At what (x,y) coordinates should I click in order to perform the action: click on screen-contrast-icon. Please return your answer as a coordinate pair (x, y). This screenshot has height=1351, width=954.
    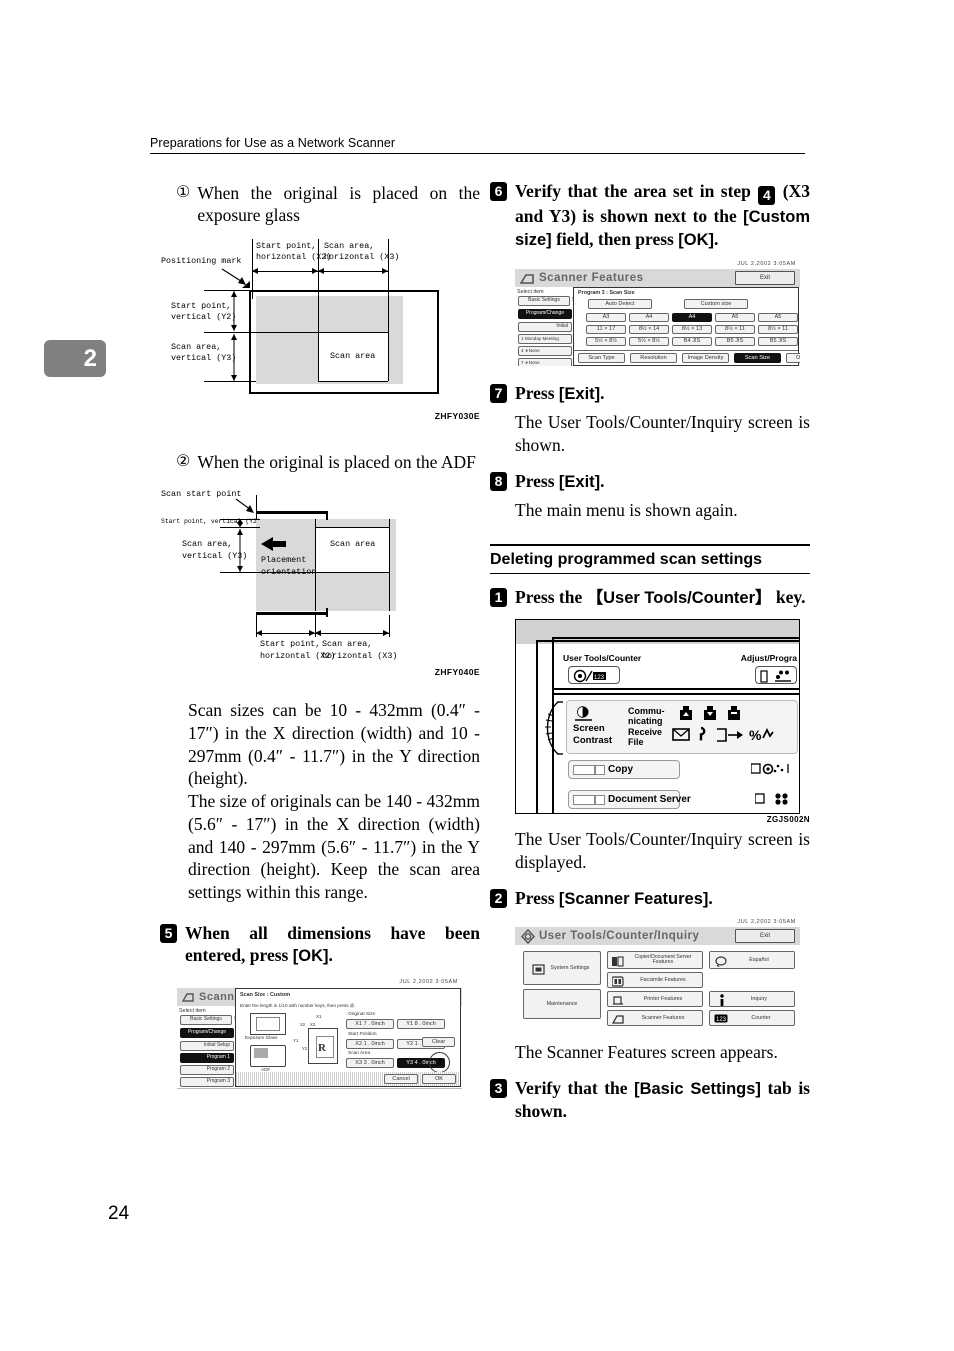
    Looking at the image, I should click on (583, 713).